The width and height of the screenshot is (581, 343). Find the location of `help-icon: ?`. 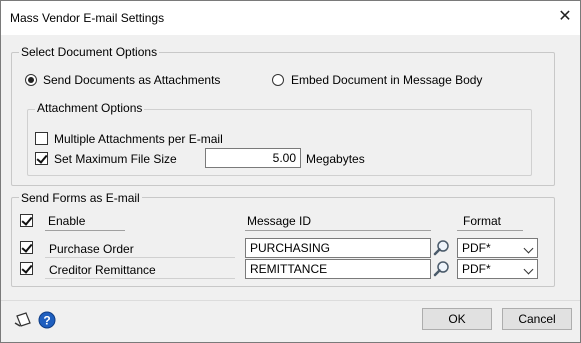

help-icon: ? is located at coordinates (47, 320).